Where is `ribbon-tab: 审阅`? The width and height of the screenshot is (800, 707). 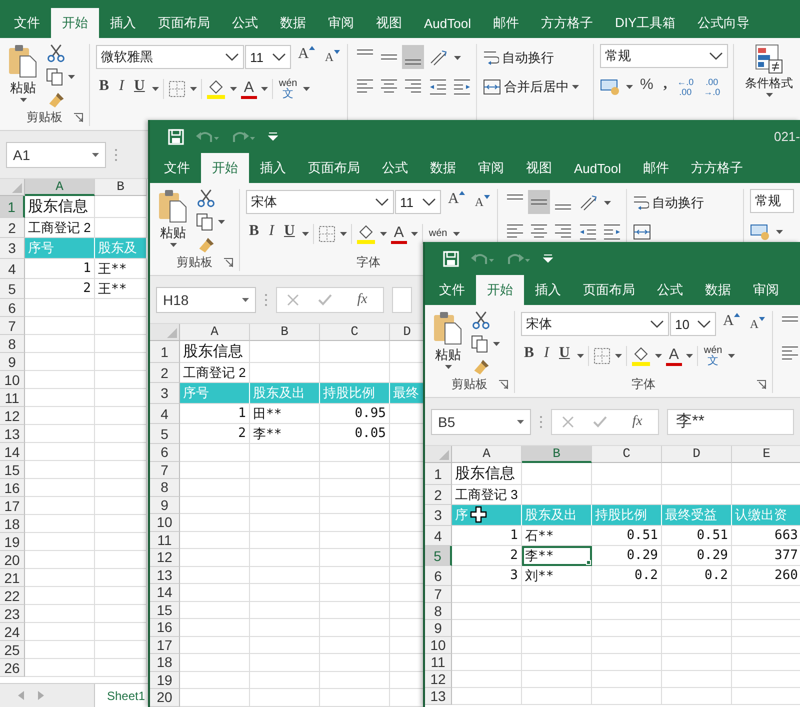
ribbon-tab: 审阅 is located at coordinates (491, 168).